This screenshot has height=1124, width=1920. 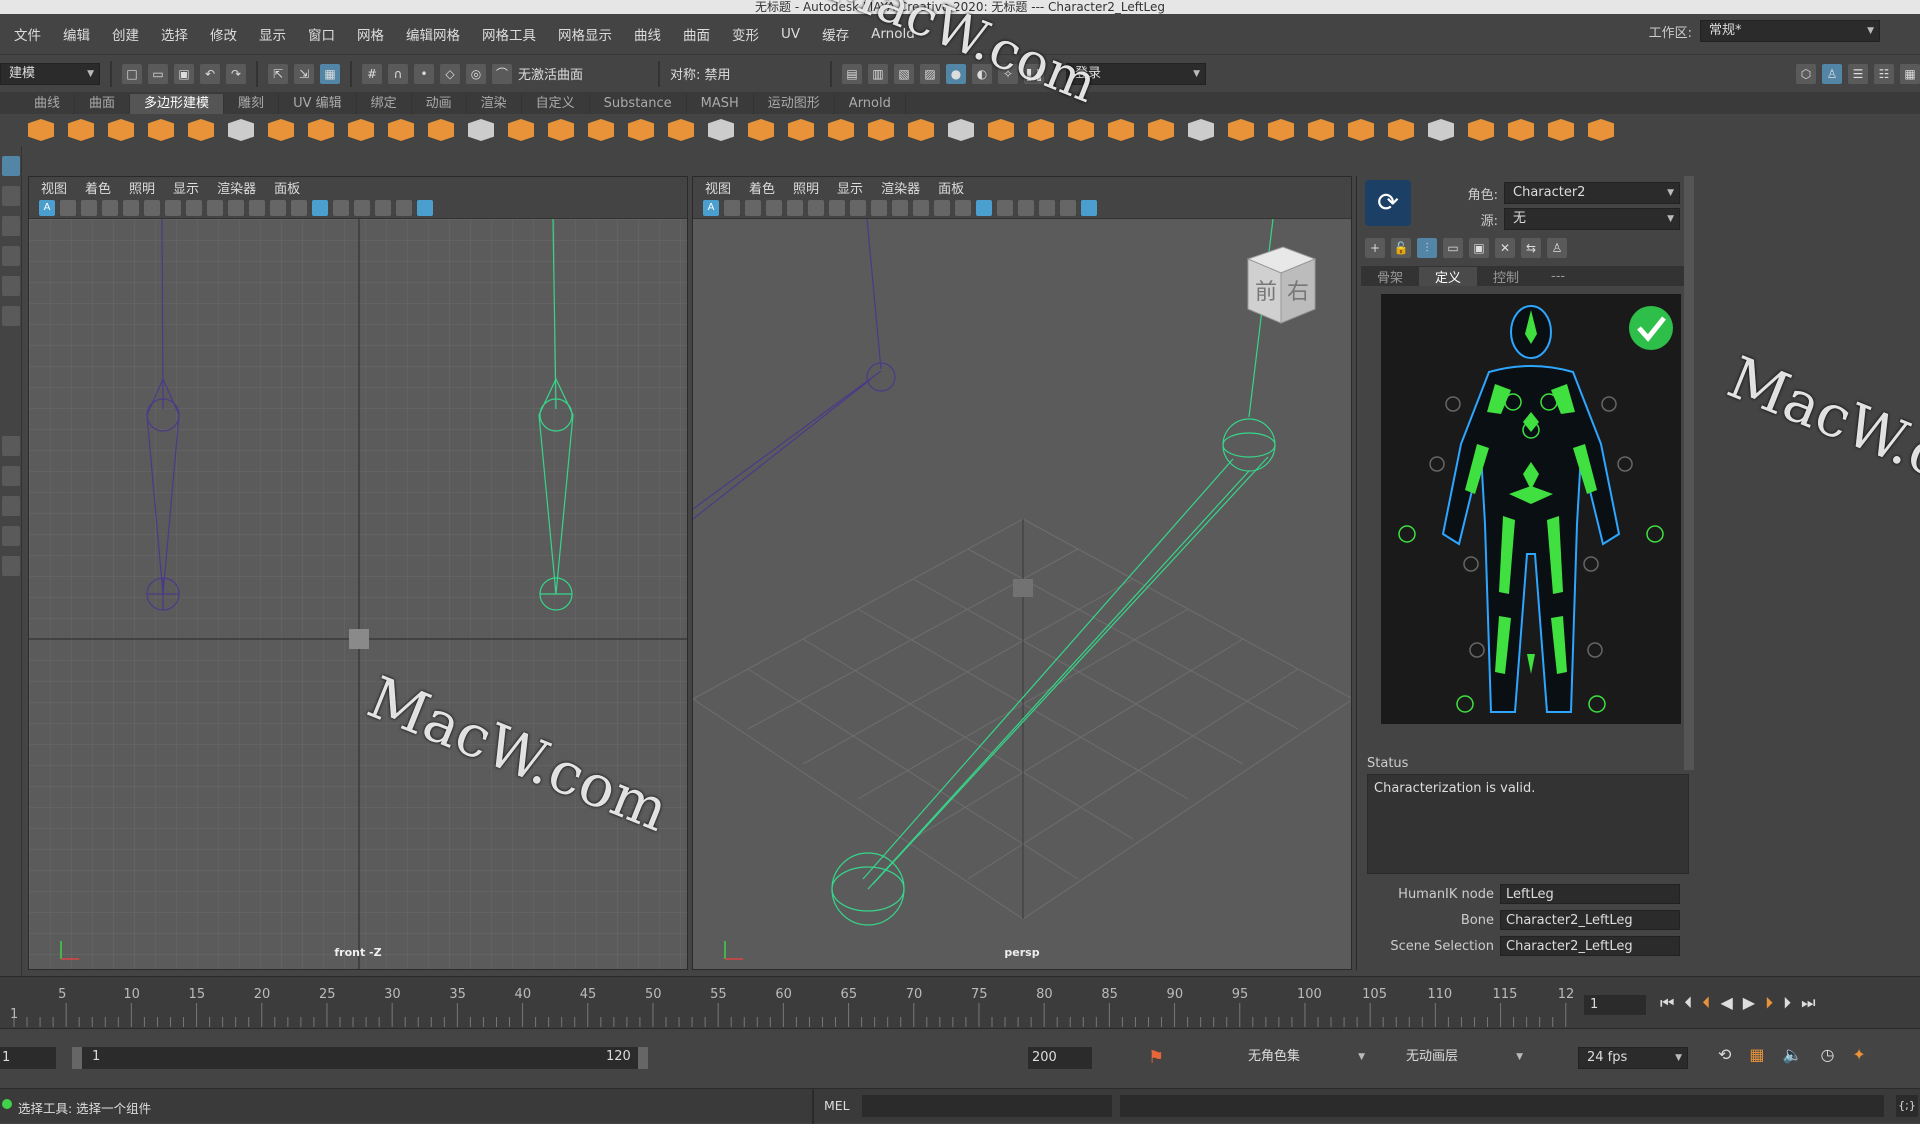 What do you see at coordinates (794, 104) in the screenshot?
I see `shelf-tab: 运动图形` at bounding box center [794, 104].